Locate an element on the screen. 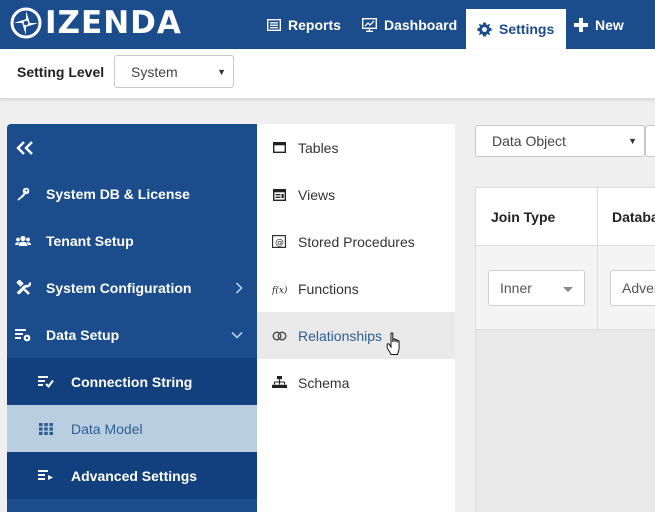 This screenshot has width=655, height=512. setting-level-bar: Setting Level System ▼ is located at coordinates (327, 74).